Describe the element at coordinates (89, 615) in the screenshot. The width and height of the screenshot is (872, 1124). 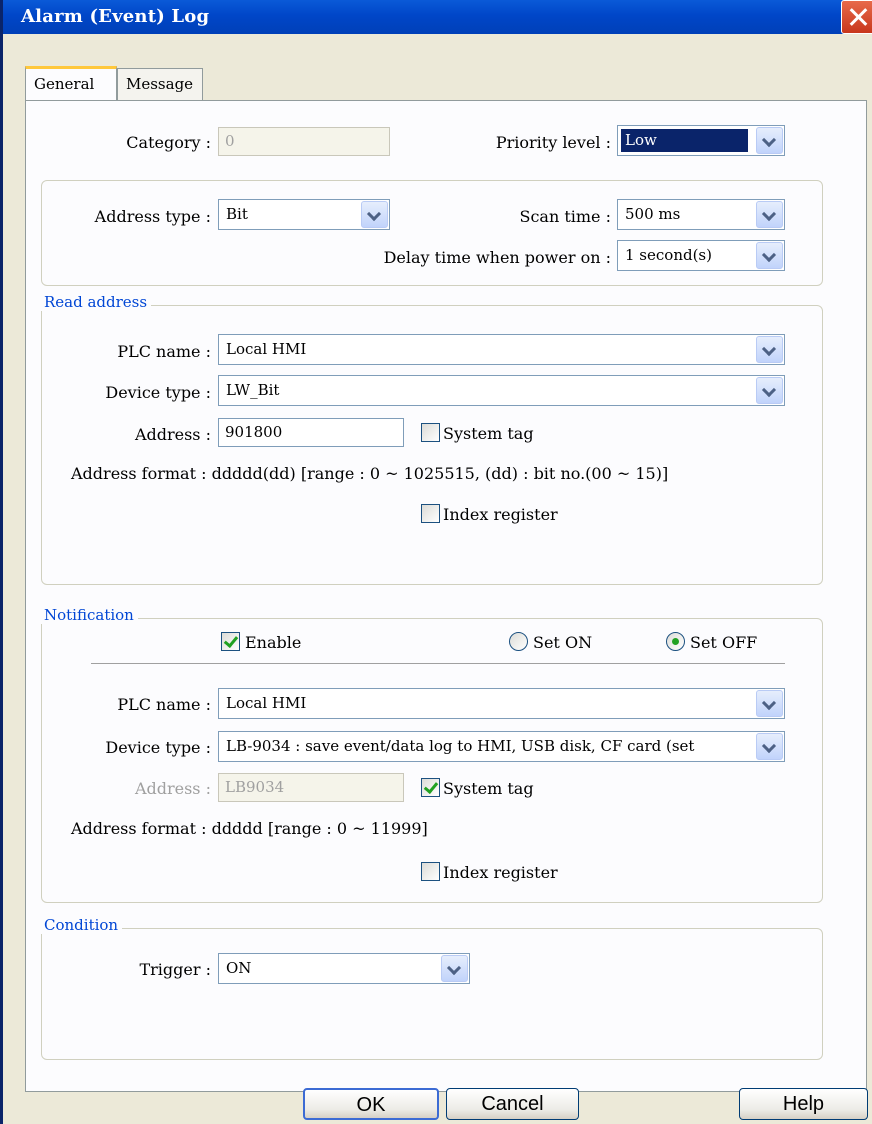
I see `notification-title: Notification` at that location.